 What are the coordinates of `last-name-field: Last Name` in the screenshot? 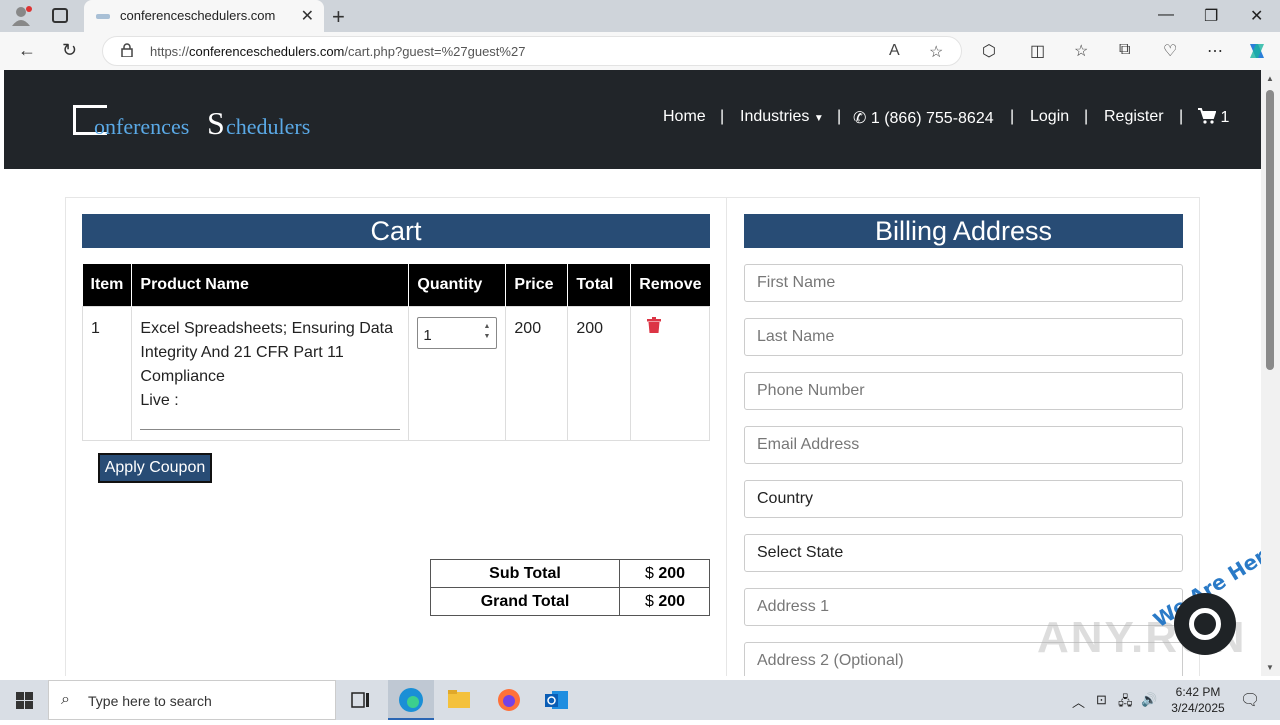 It's located at (963, 337).